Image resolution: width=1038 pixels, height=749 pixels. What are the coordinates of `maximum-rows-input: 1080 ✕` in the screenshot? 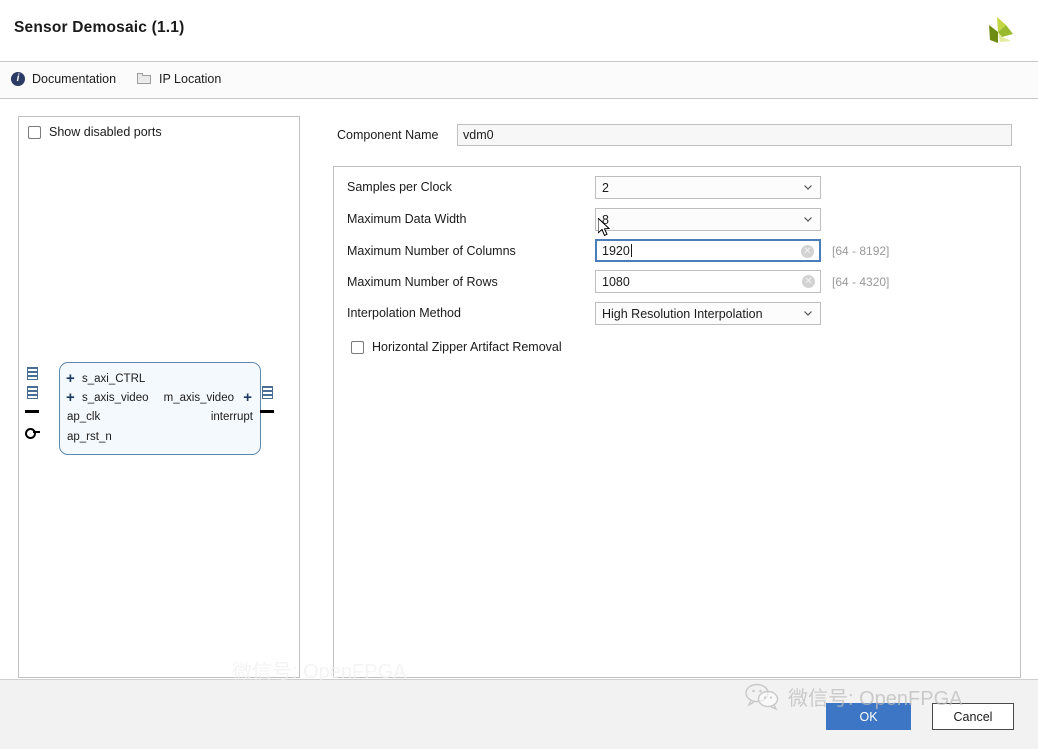 It's located at (708, 281).